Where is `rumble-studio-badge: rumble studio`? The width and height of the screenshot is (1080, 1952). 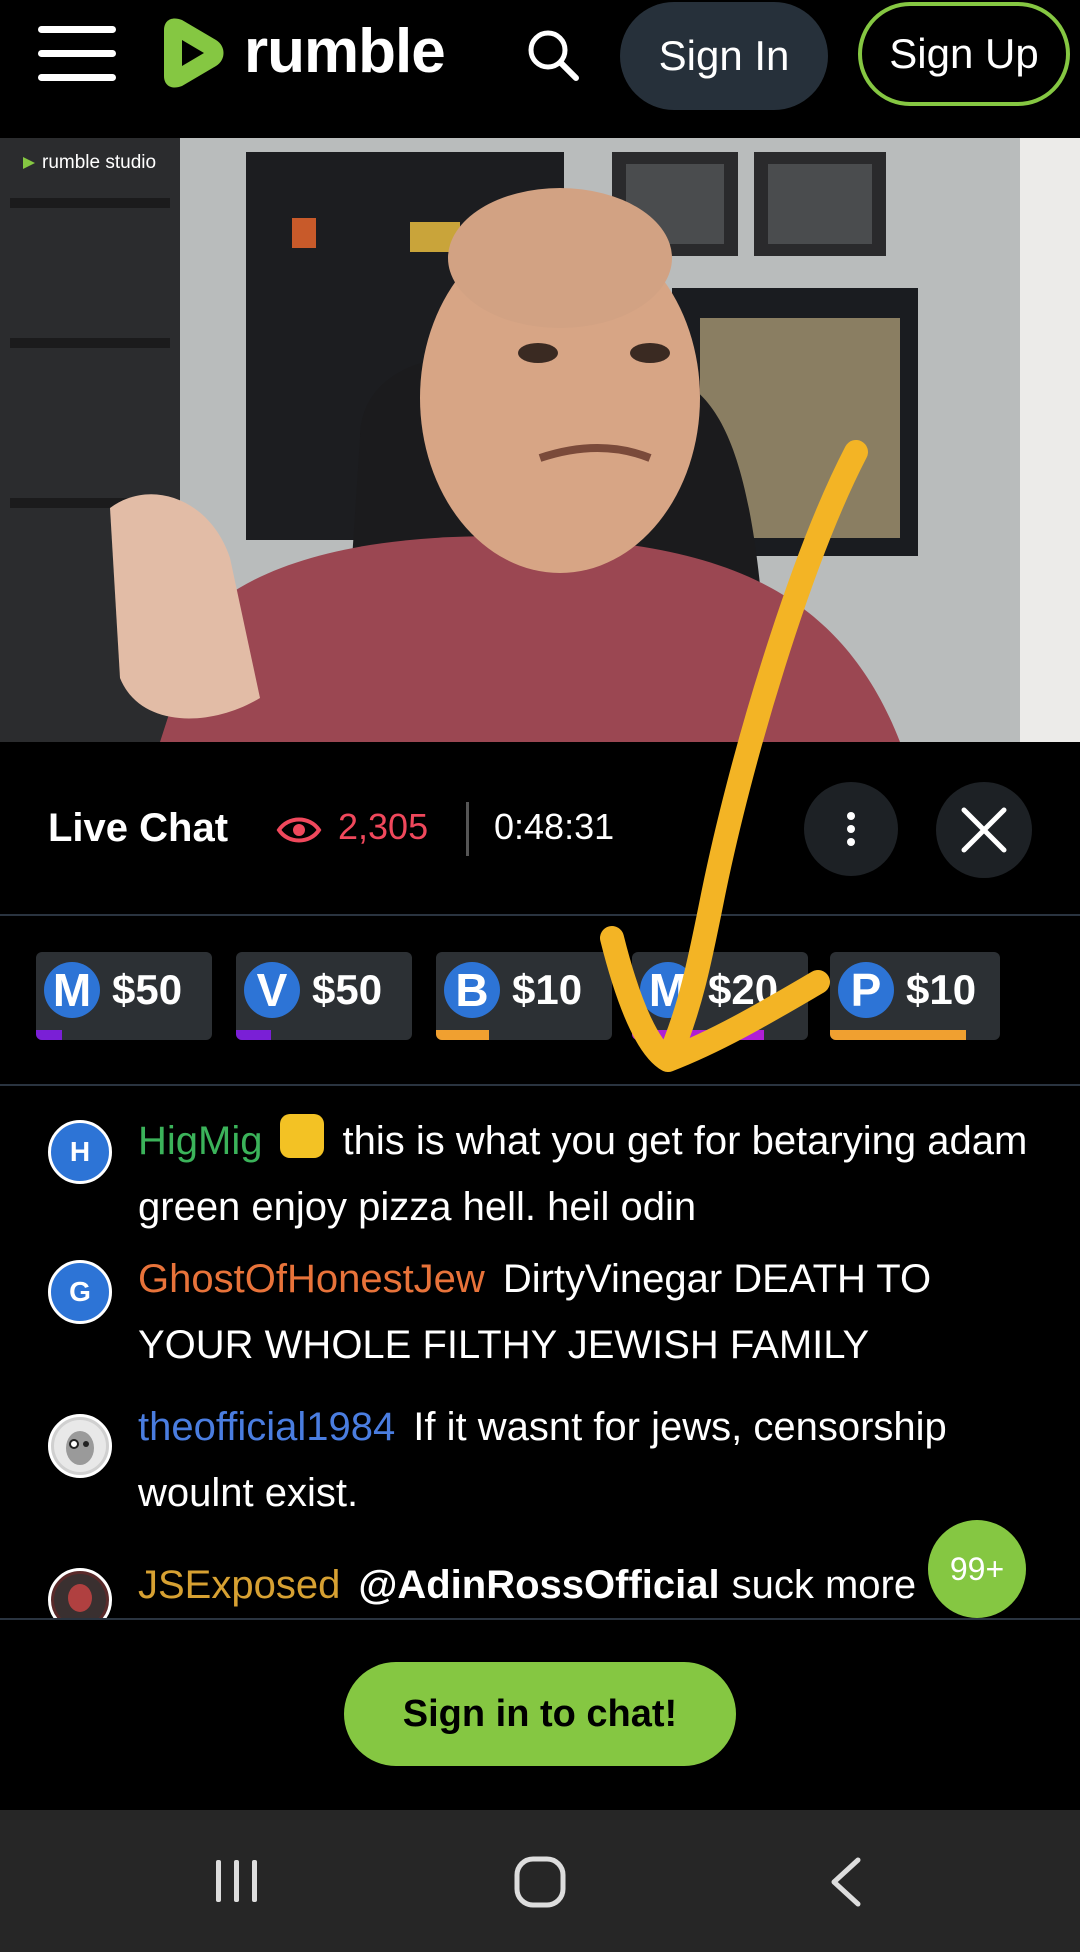
rumble-studio-badge: rumble studio is located at coordinates (88, 163).